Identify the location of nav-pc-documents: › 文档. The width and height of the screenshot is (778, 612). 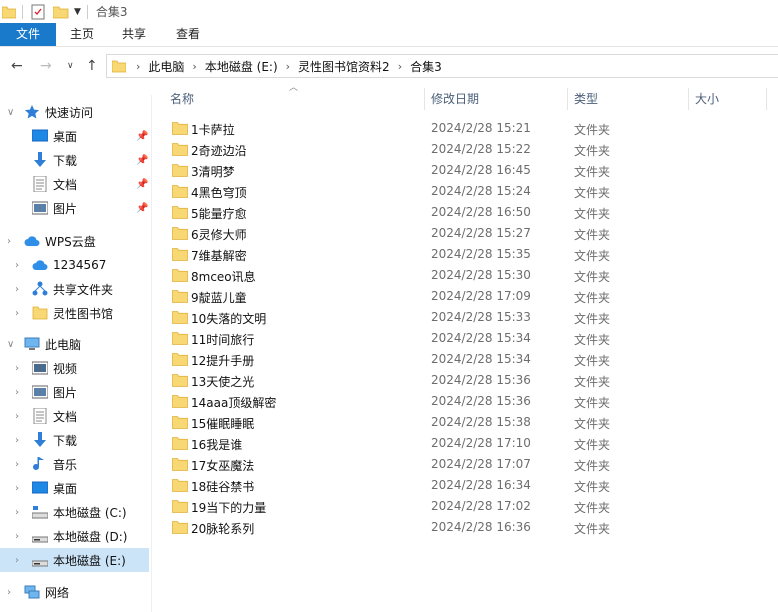
(76, 416).